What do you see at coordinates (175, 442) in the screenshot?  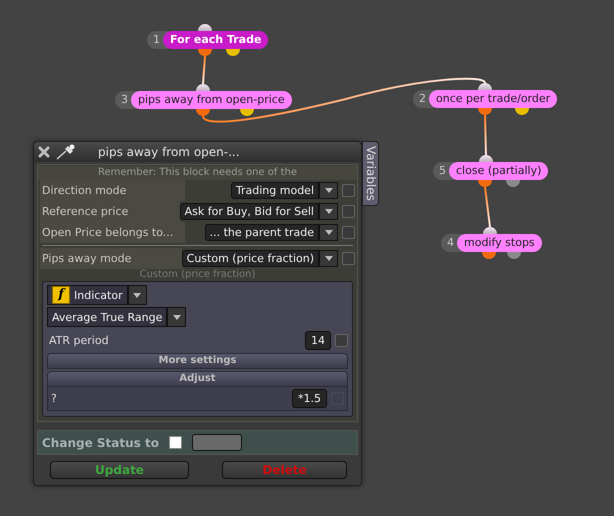 I see `status-checkbox` at bounding box center [175, 442].